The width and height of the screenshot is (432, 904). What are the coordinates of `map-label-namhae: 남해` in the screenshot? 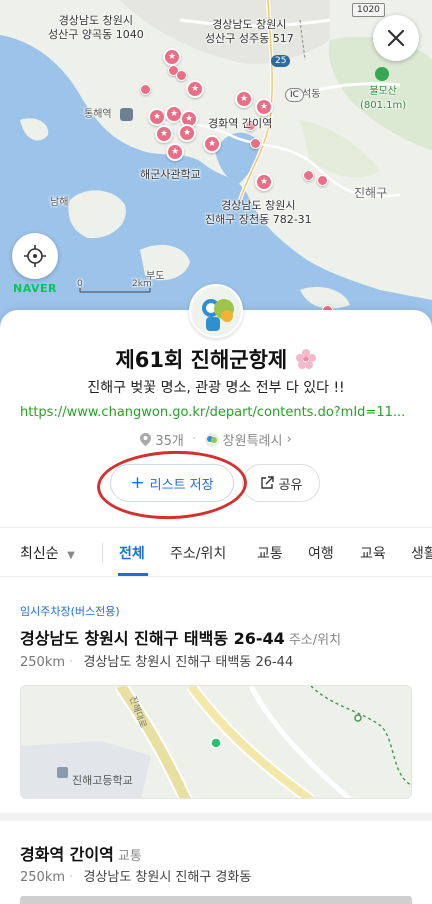 It's located at (59, 202).